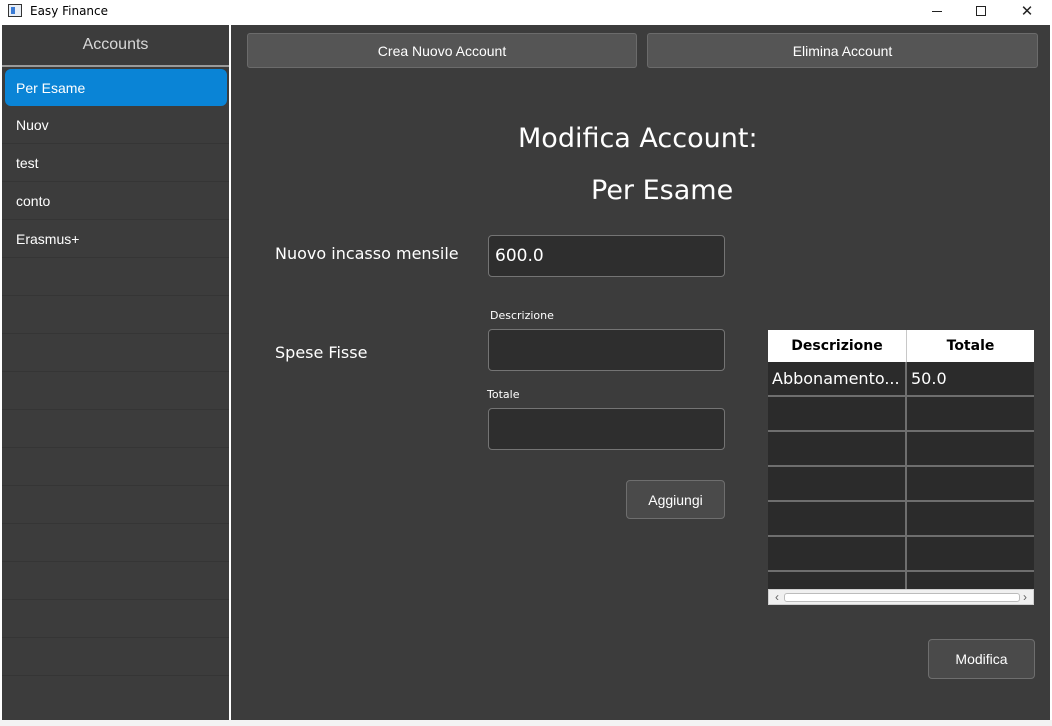 The width and height of the screenshot is (1052, 726). Describe the element at coordinates (115, 125) in the screenshot. I see `account-item-nuov: Nuov` at that location.